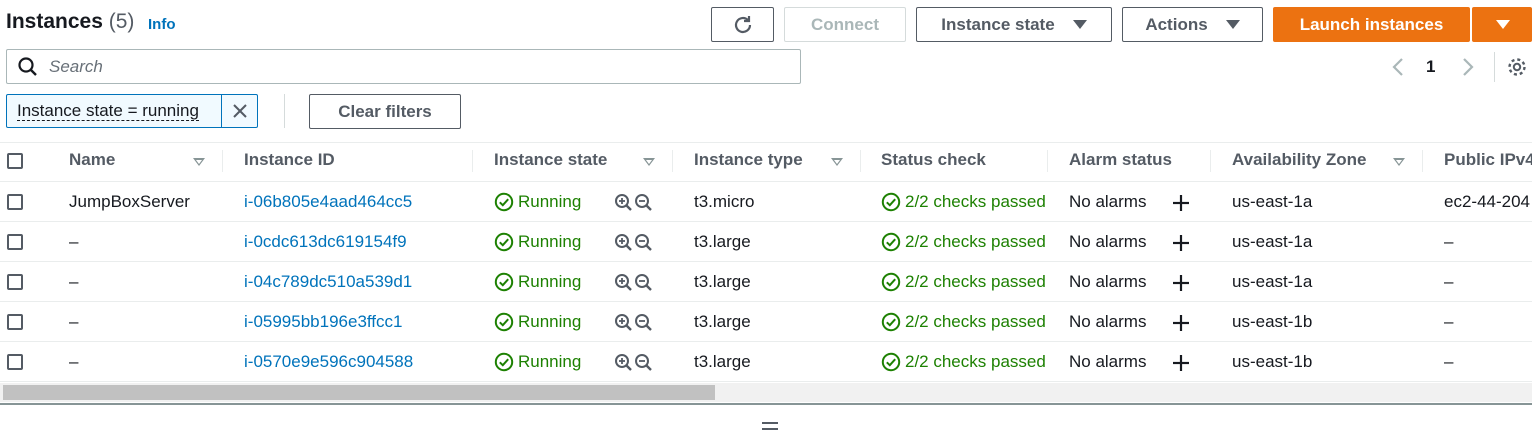 The height and width of the screenshot is (442, 1532). Describe the element at coordinates (933, 160) in the screenshot. I see `column-header-status-check: Status check` at that location.